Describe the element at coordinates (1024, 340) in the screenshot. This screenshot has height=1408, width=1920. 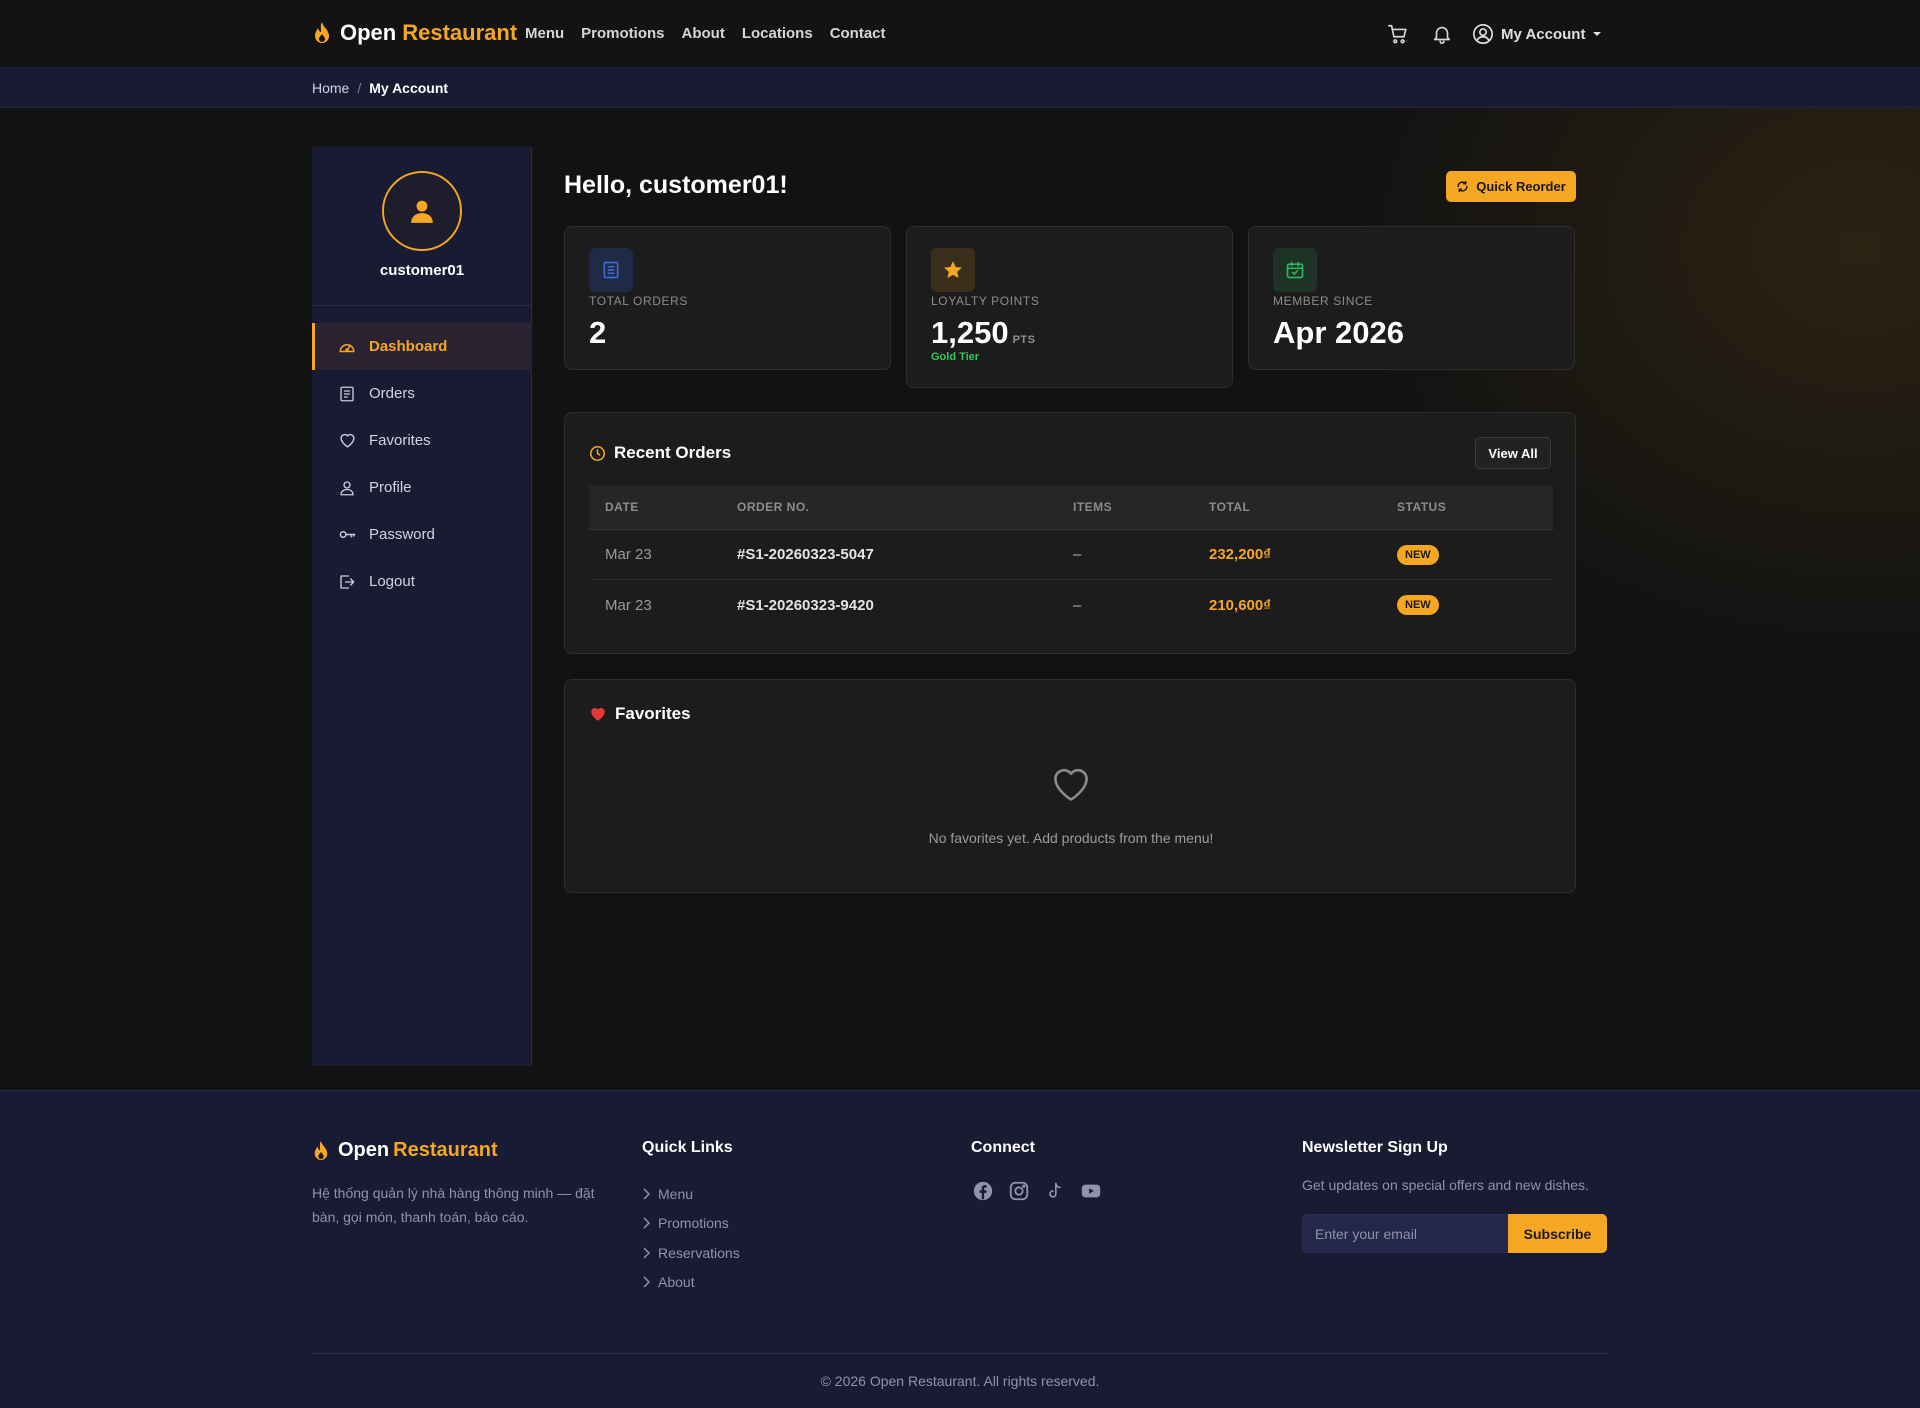
I see `points-unit: PTS` at that location.